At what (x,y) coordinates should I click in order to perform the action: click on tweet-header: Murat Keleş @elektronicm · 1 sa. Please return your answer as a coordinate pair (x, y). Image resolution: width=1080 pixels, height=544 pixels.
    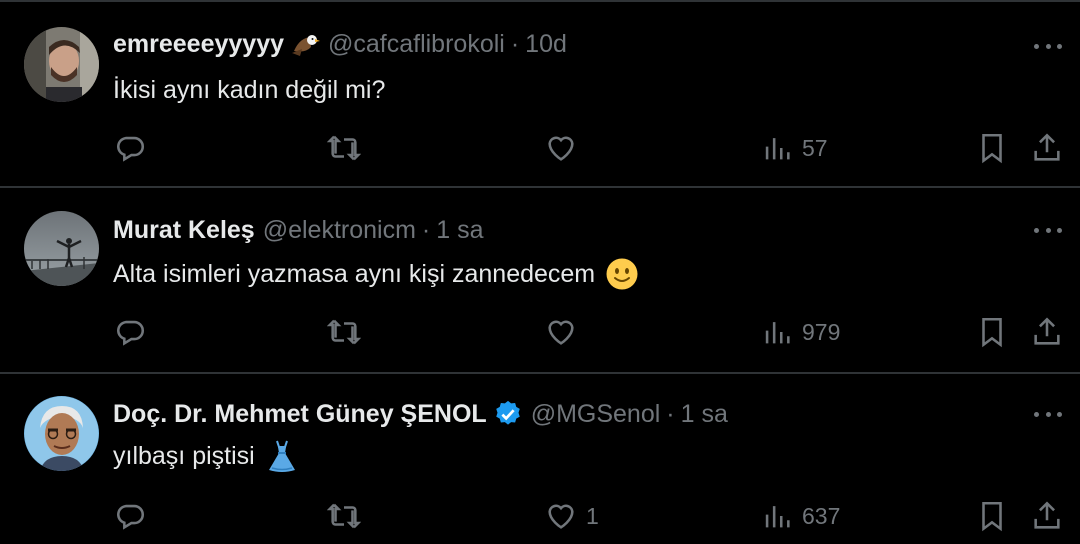
    Looking at the image, I should click on (298, 230).